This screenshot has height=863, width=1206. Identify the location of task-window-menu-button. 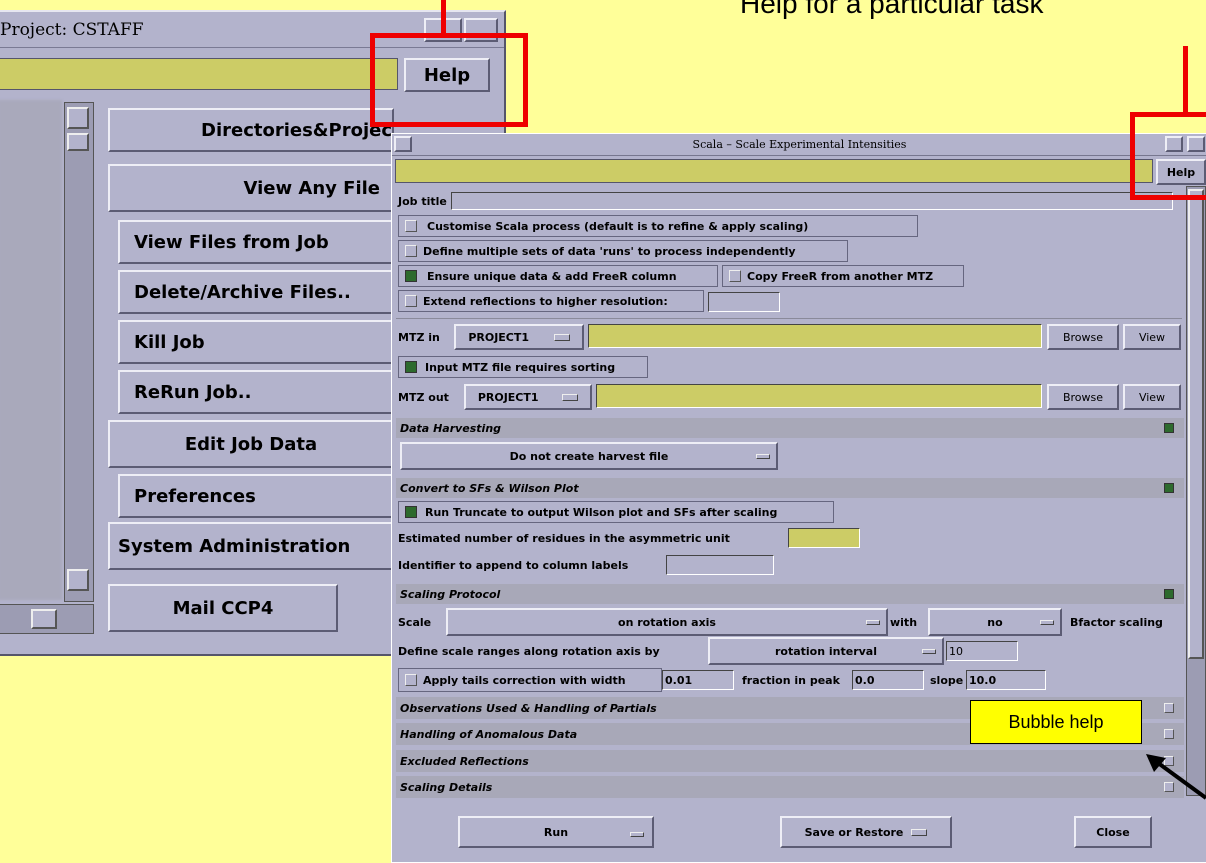
(403, 144).